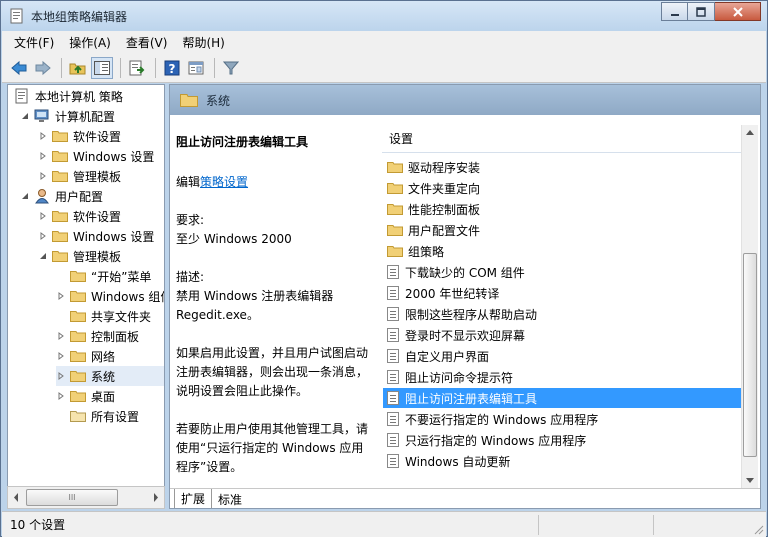 Image resolution: width=768 pixels, height=537 pixels. I want to click on menu-file: 文件(F), so click(34, 42).